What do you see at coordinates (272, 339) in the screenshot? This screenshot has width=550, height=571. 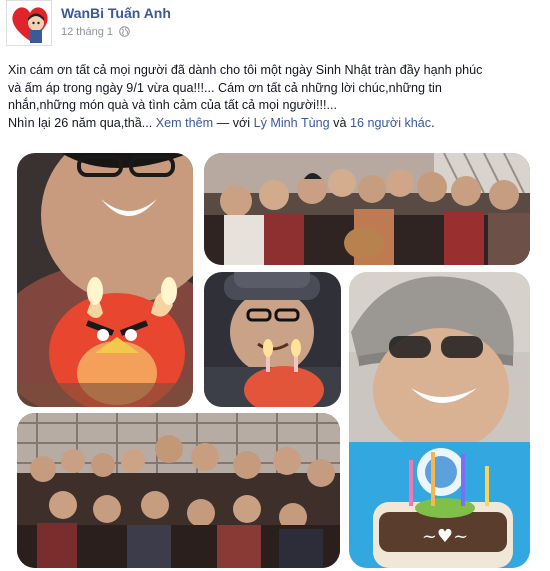 I see `photo-hat-candles` at bounding box center [272, 339].